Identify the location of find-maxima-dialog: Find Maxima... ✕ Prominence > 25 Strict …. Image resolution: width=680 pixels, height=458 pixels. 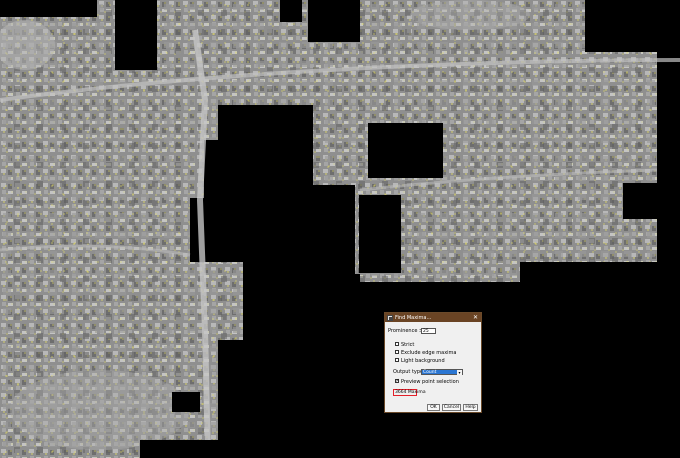
(433, 362).